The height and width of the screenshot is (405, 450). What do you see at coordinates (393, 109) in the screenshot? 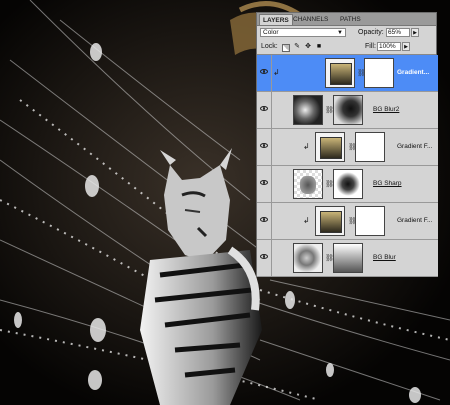
I see `layer-name: BG Blur2` at bounding box center [393, 109].